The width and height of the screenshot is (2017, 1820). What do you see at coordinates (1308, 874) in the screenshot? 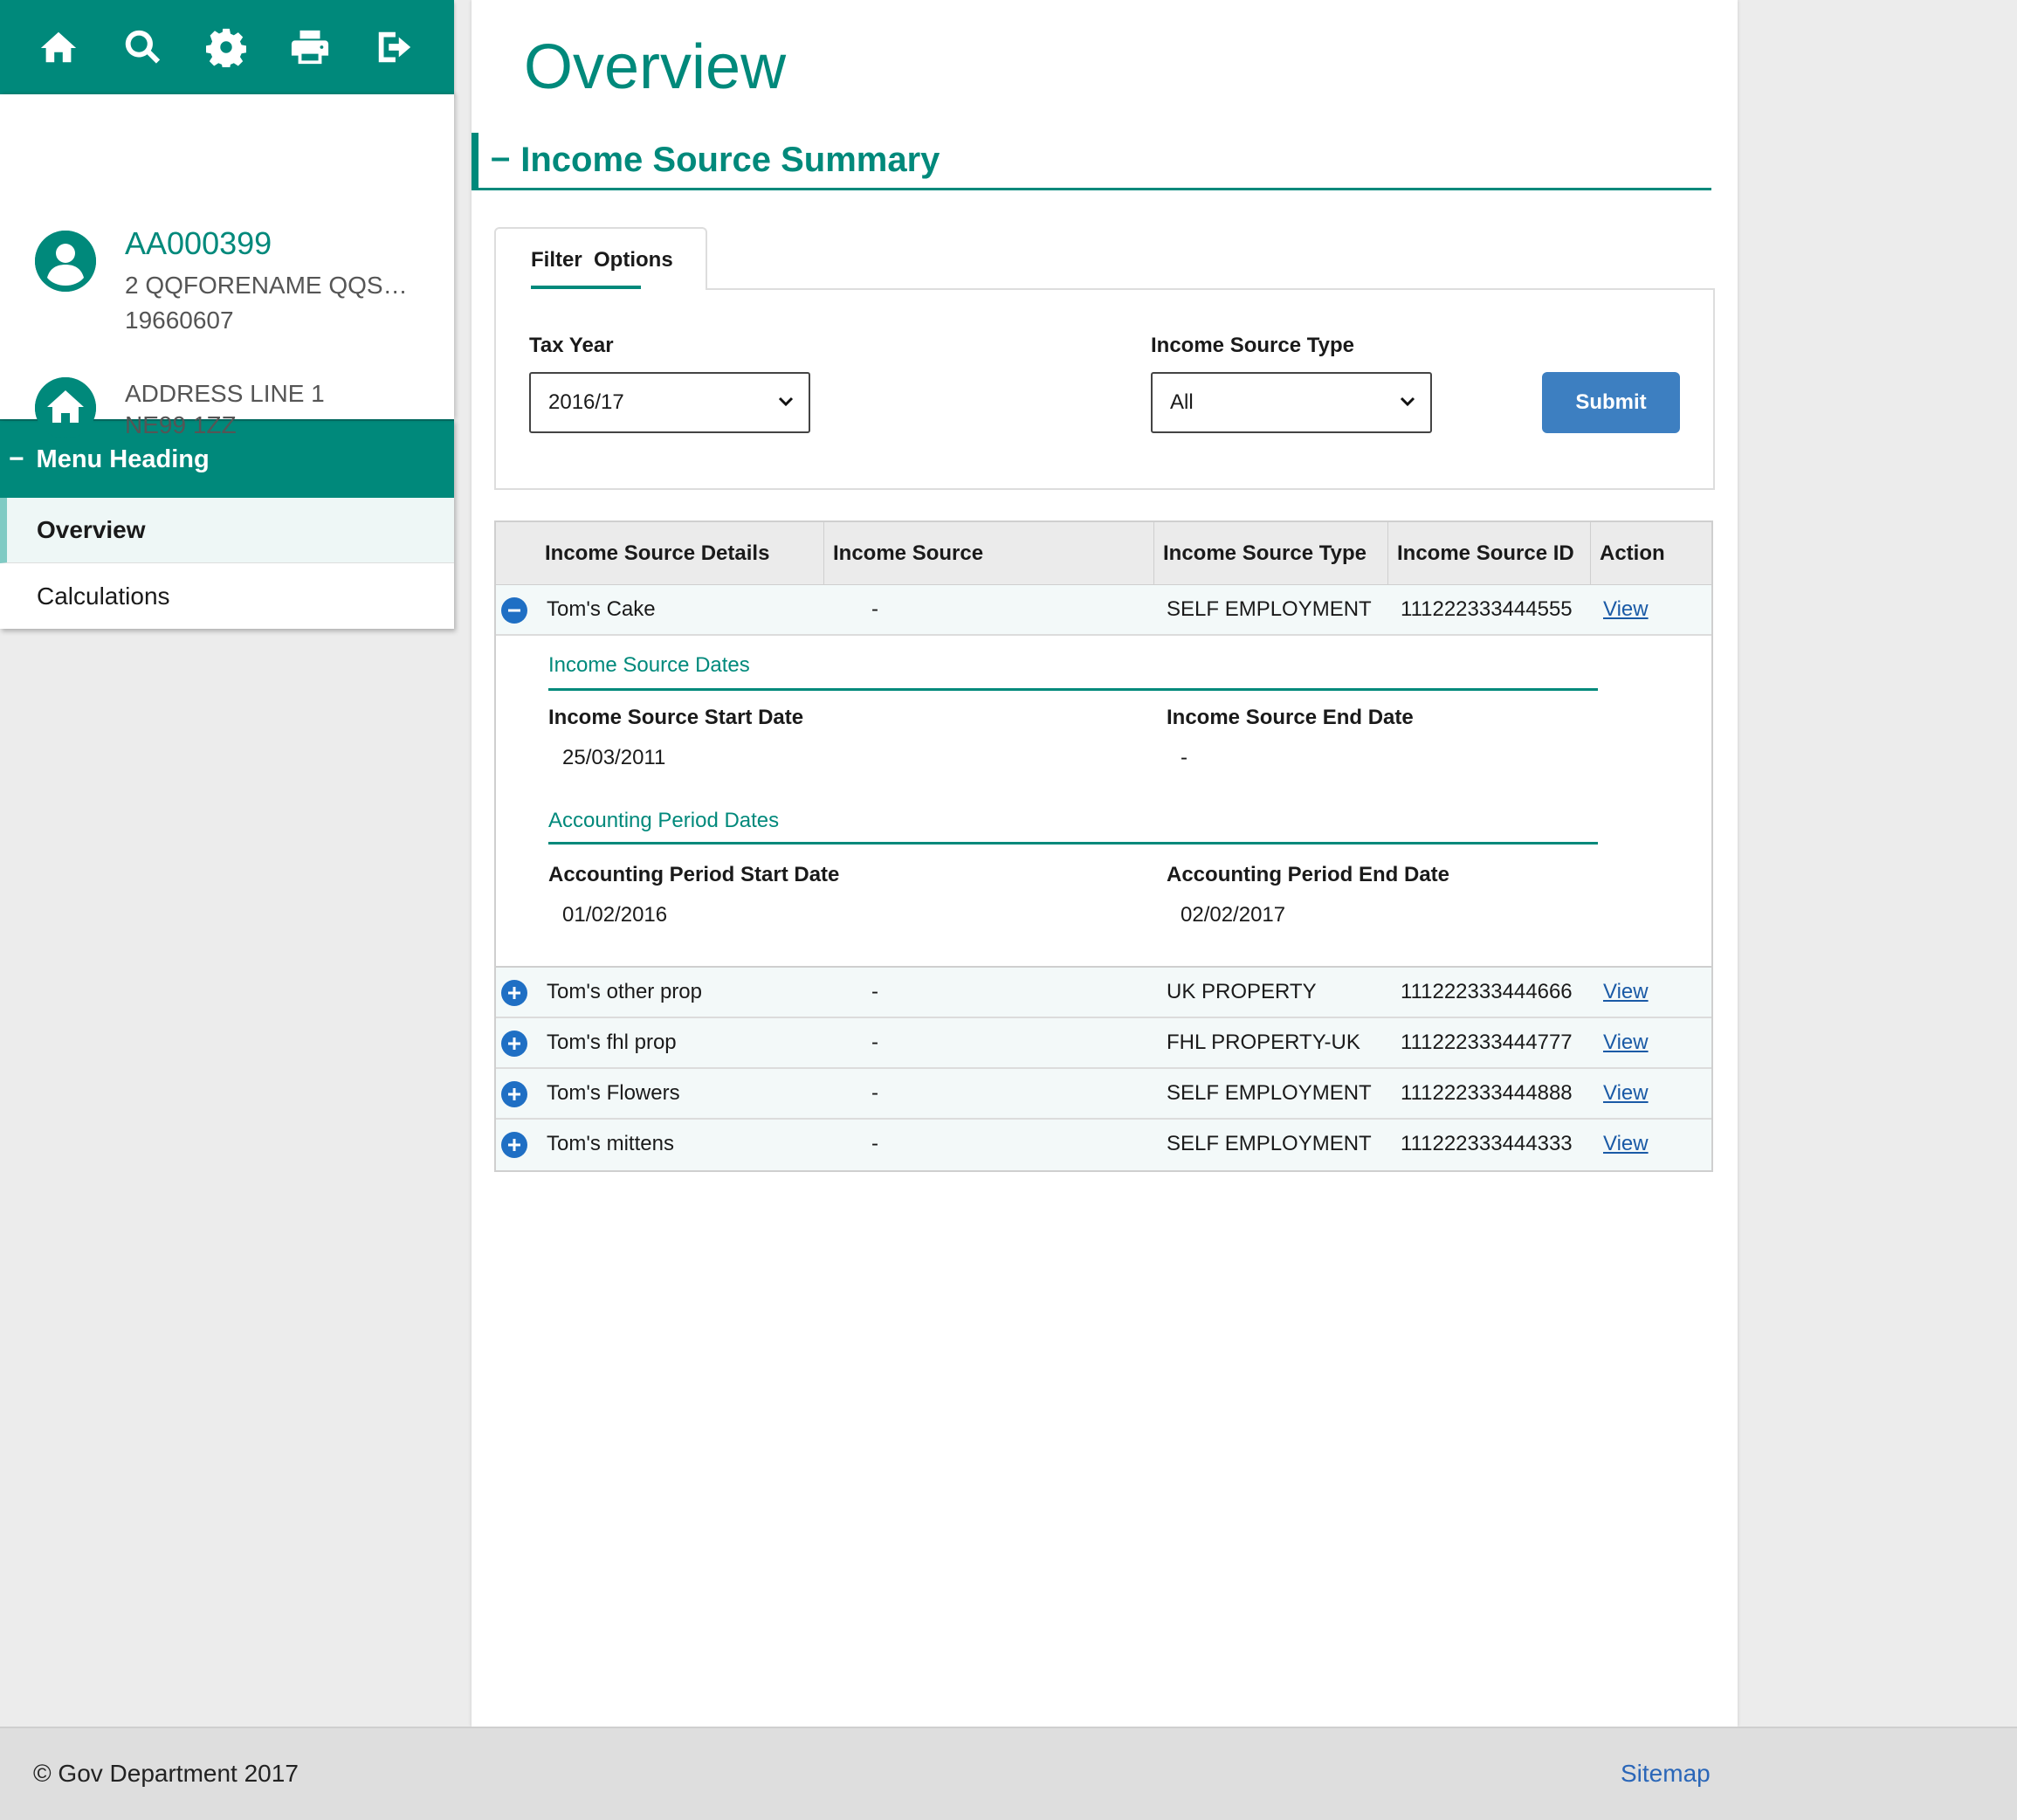
I see `acc-end-date-label: Accounting Period End Date` at bounding box center [1308, 874].